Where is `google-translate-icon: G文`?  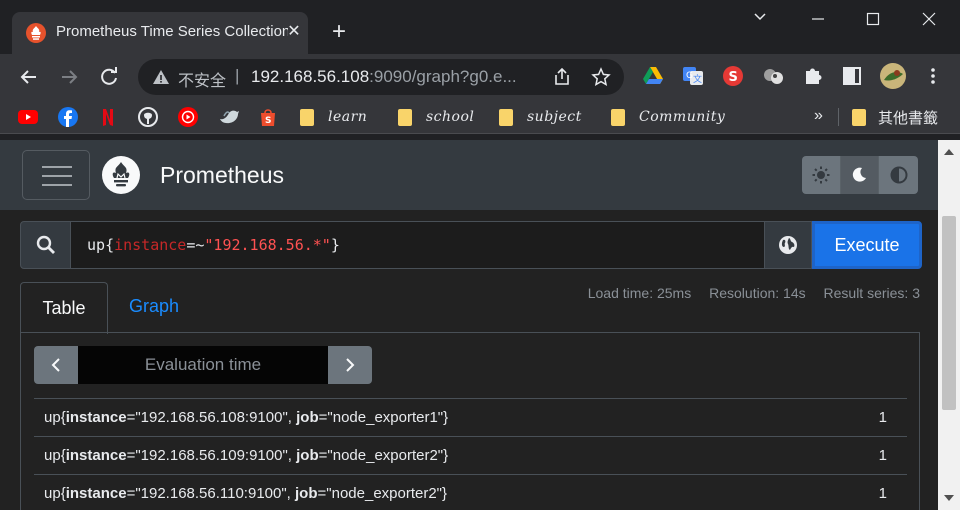 google-translate-icon: G文 is located at coordinates (693, 76).